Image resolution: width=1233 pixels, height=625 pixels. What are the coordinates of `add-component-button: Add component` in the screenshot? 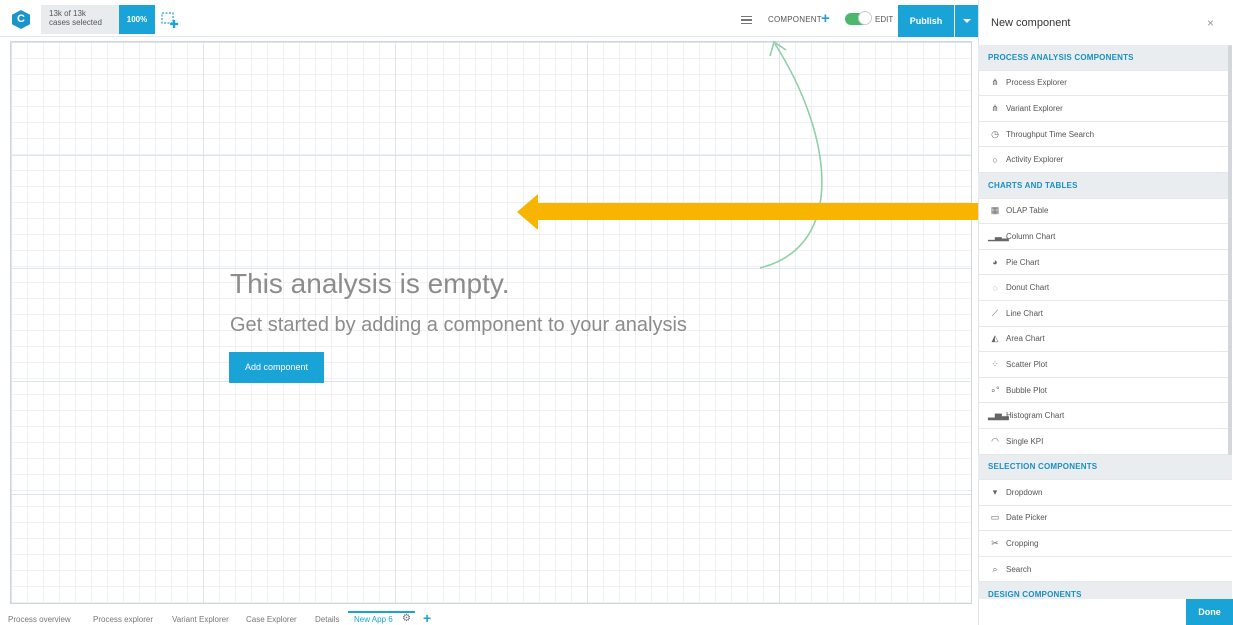 It's located at (276, 367).